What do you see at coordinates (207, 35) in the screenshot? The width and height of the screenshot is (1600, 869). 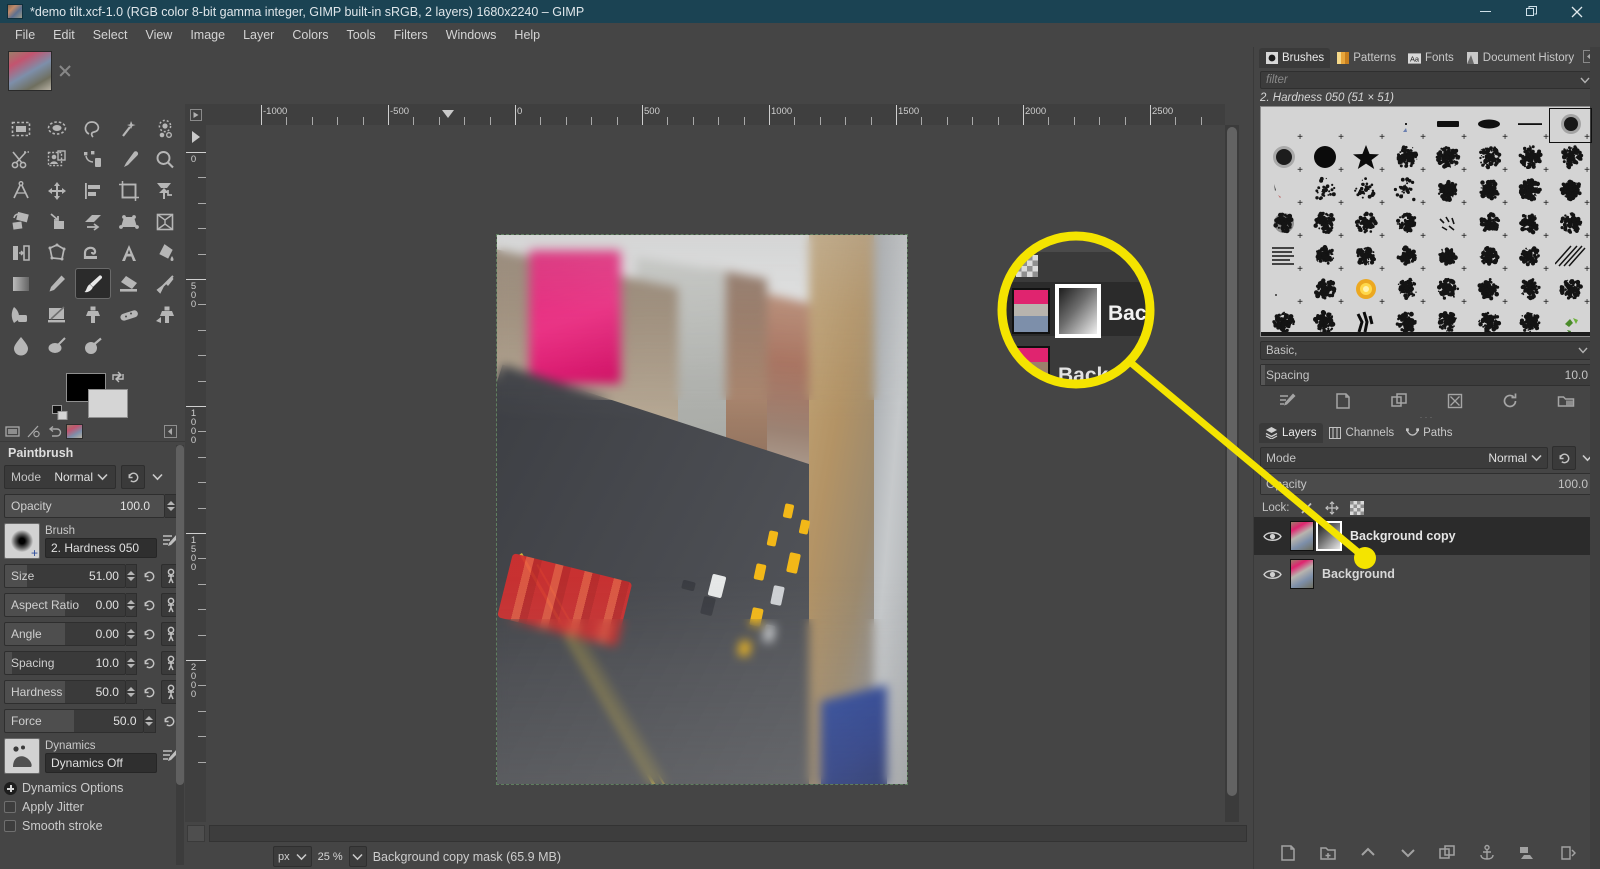 I see `menu-image: Image` at bounding box center [207, 35].